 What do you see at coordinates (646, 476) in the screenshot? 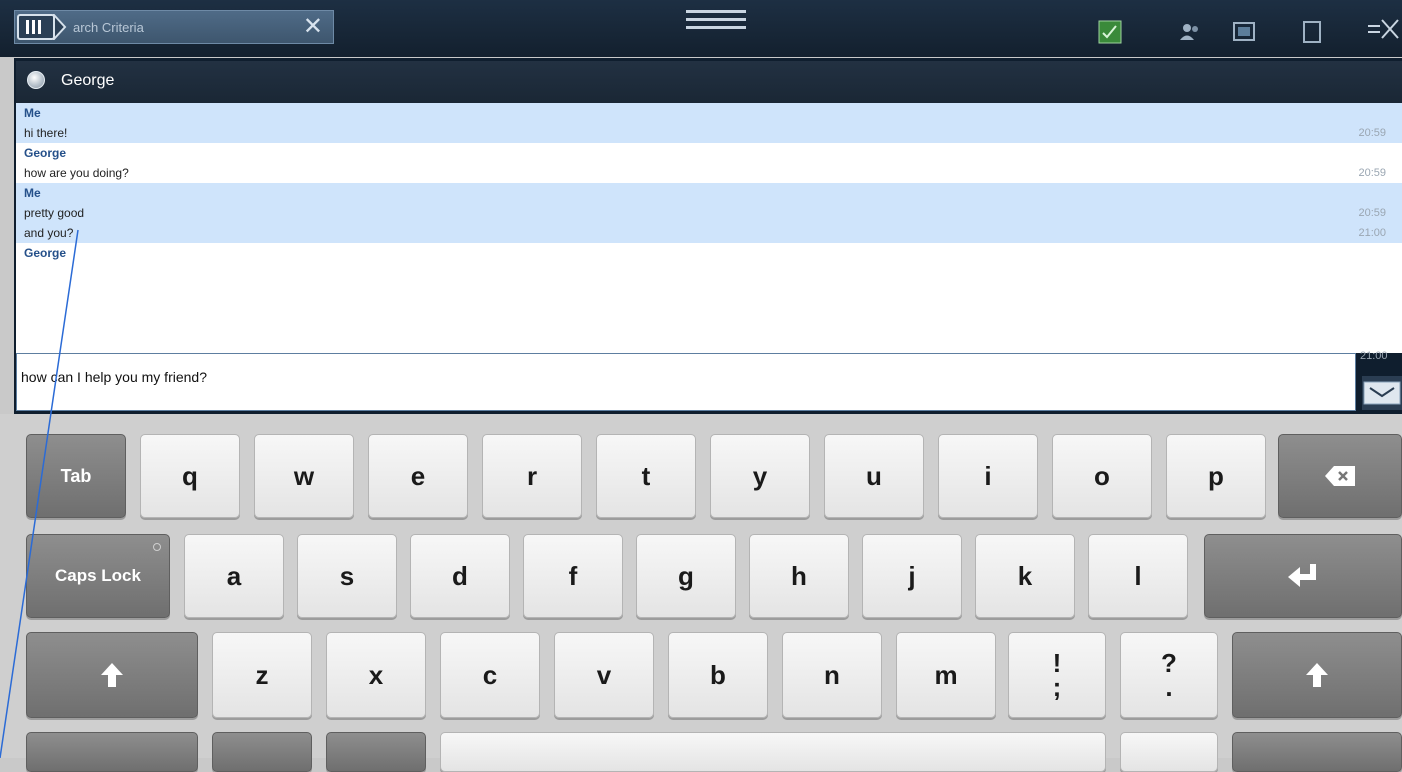
I see `key-t: t` at bounding box center [646, 476].